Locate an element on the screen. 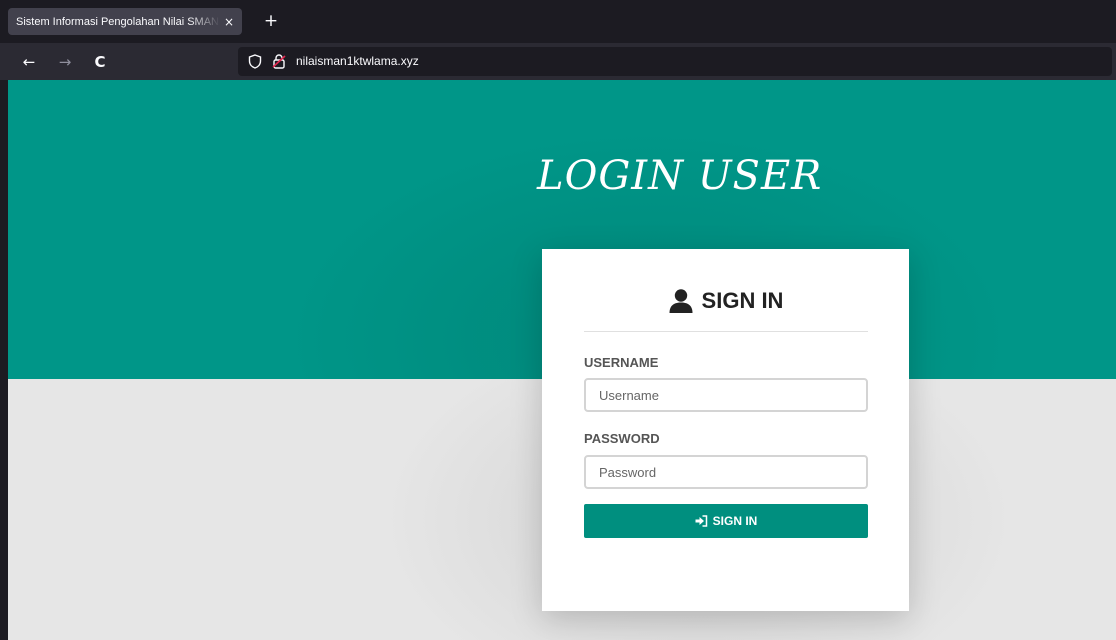 This screenshot has height=640, width=1116. reload-button: C is located at coordinates (100, 62).